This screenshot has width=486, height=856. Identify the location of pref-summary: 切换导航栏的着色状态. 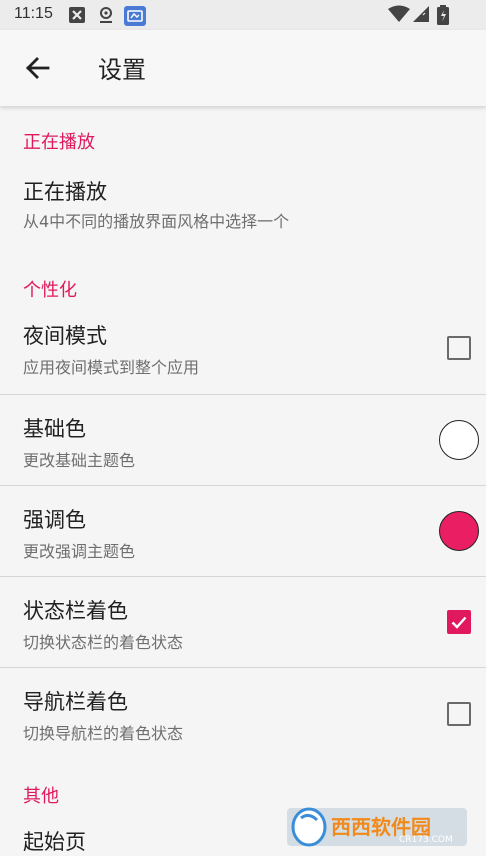
(103, 733).